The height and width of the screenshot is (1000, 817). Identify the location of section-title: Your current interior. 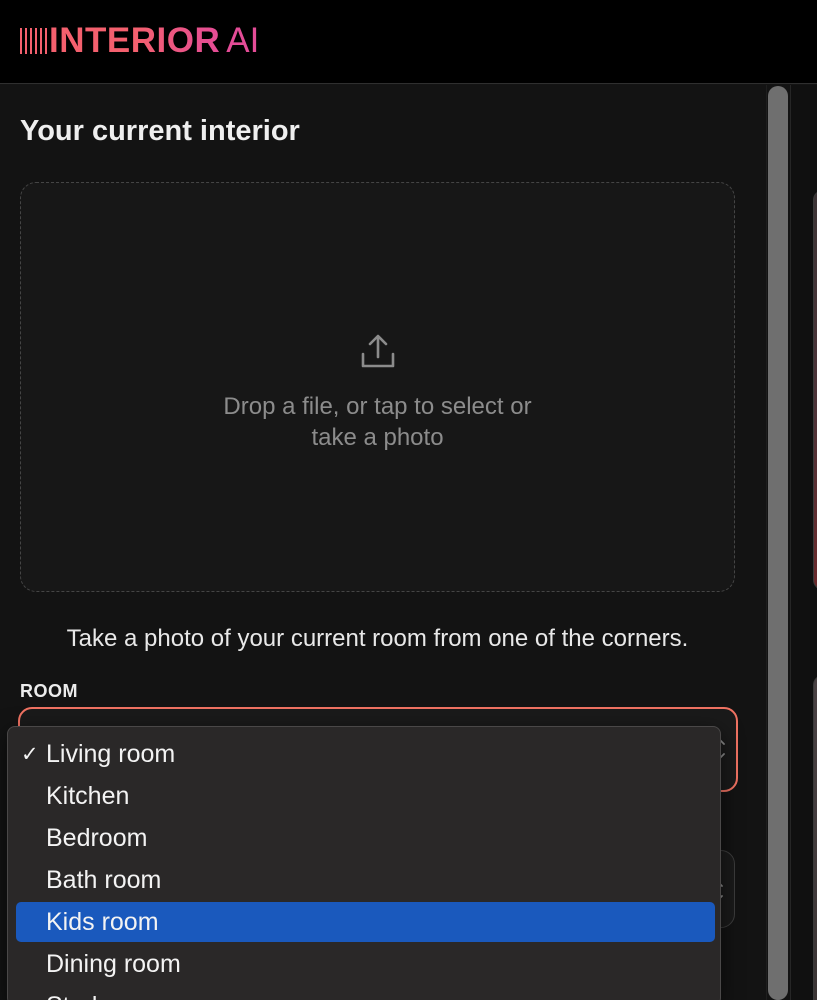
(160, 131).